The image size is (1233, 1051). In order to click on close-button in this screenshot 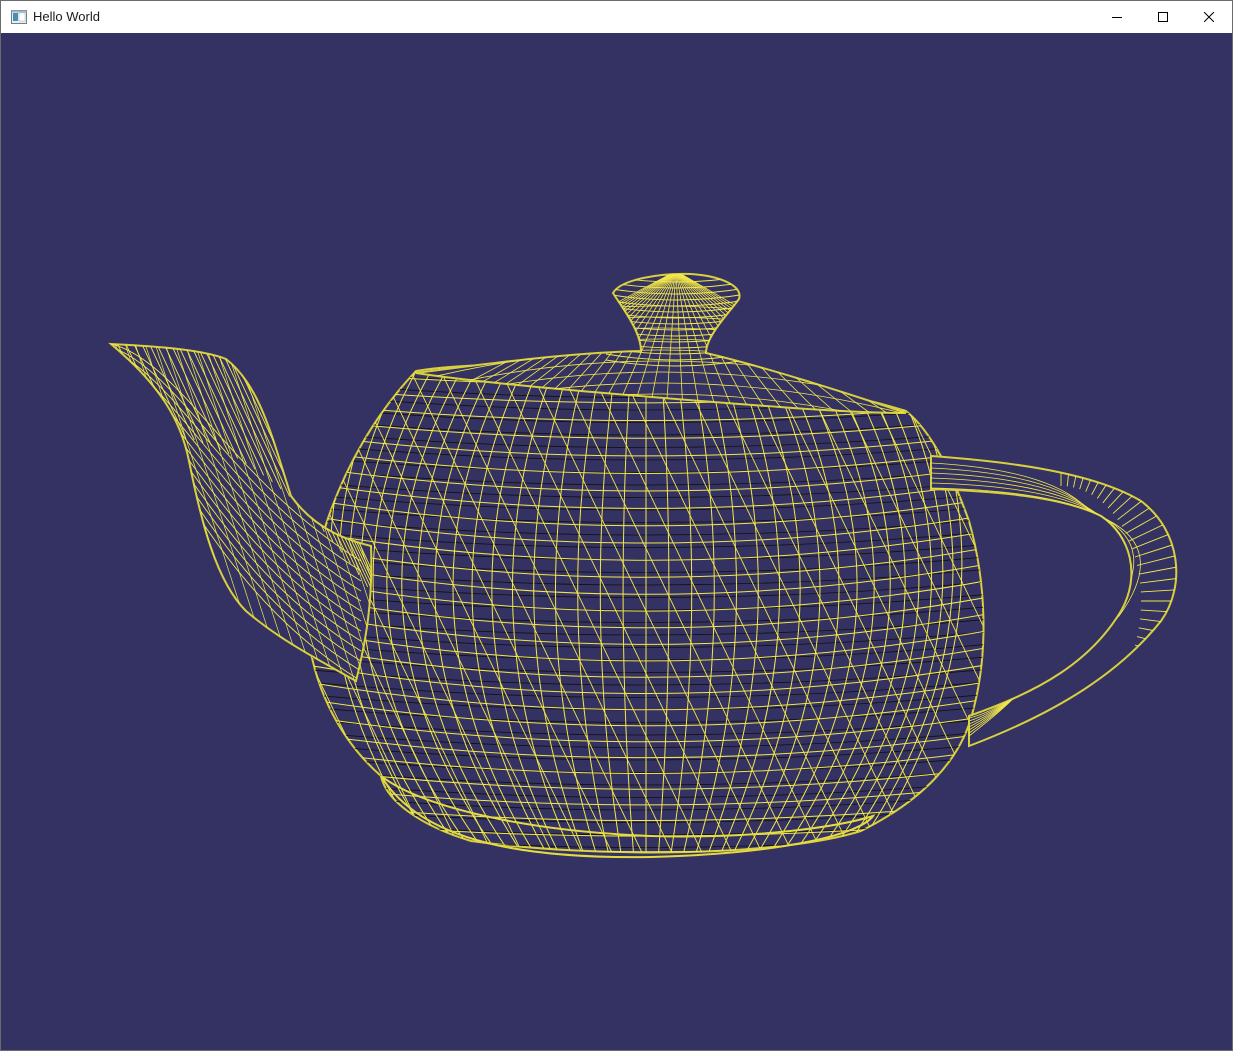, I will do `click(1209, 17)`.